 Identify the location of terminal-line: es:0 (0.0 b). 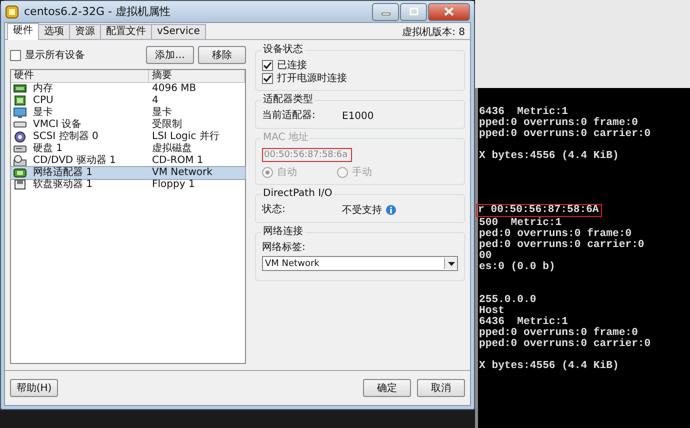
(517, 267).